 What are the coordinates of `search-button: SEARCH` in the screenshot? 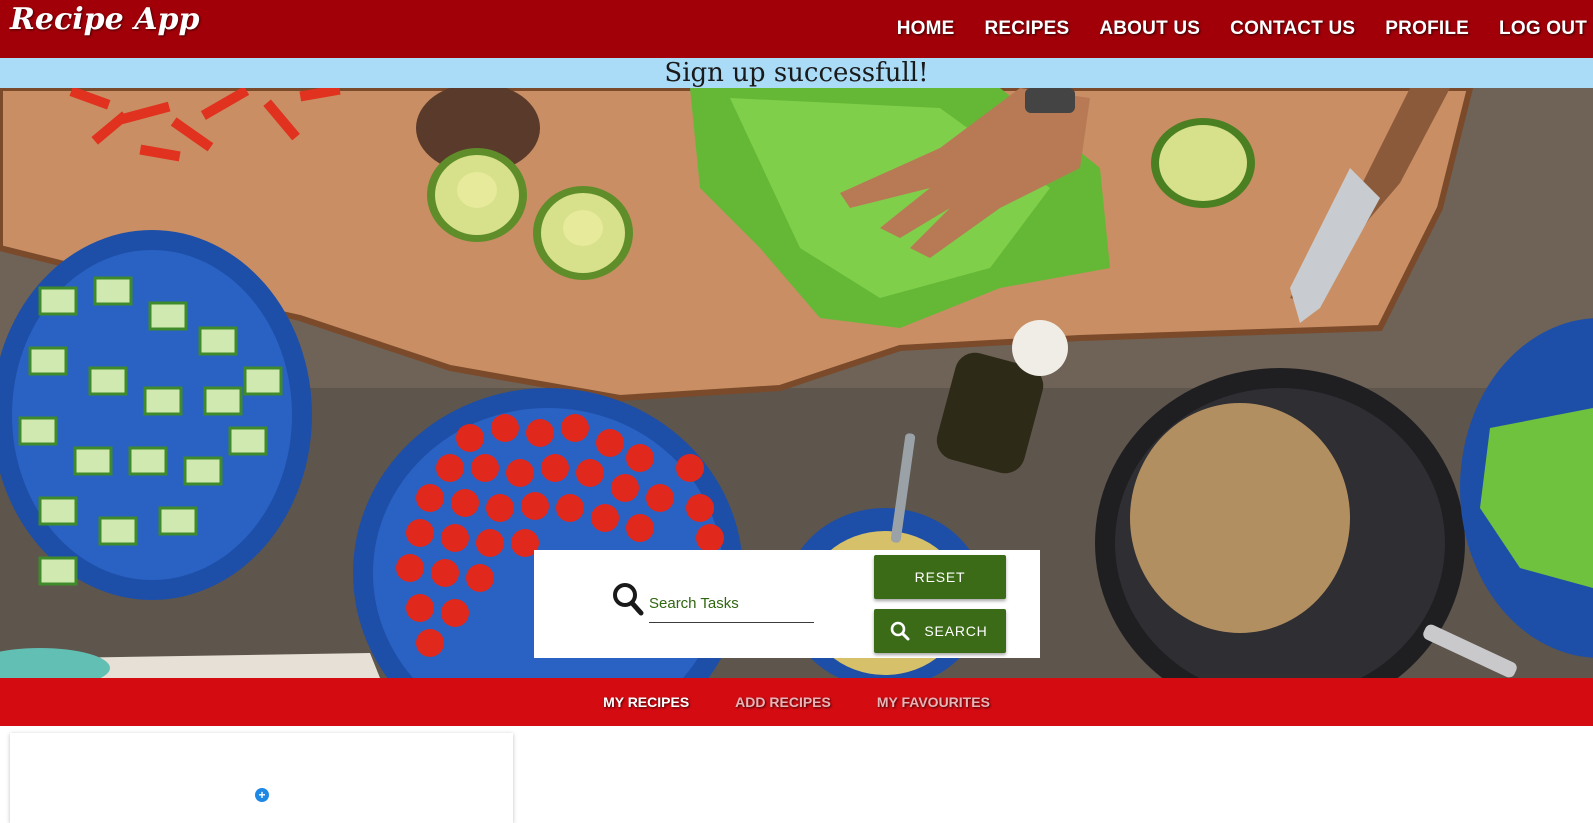 It's located at (940, 631).